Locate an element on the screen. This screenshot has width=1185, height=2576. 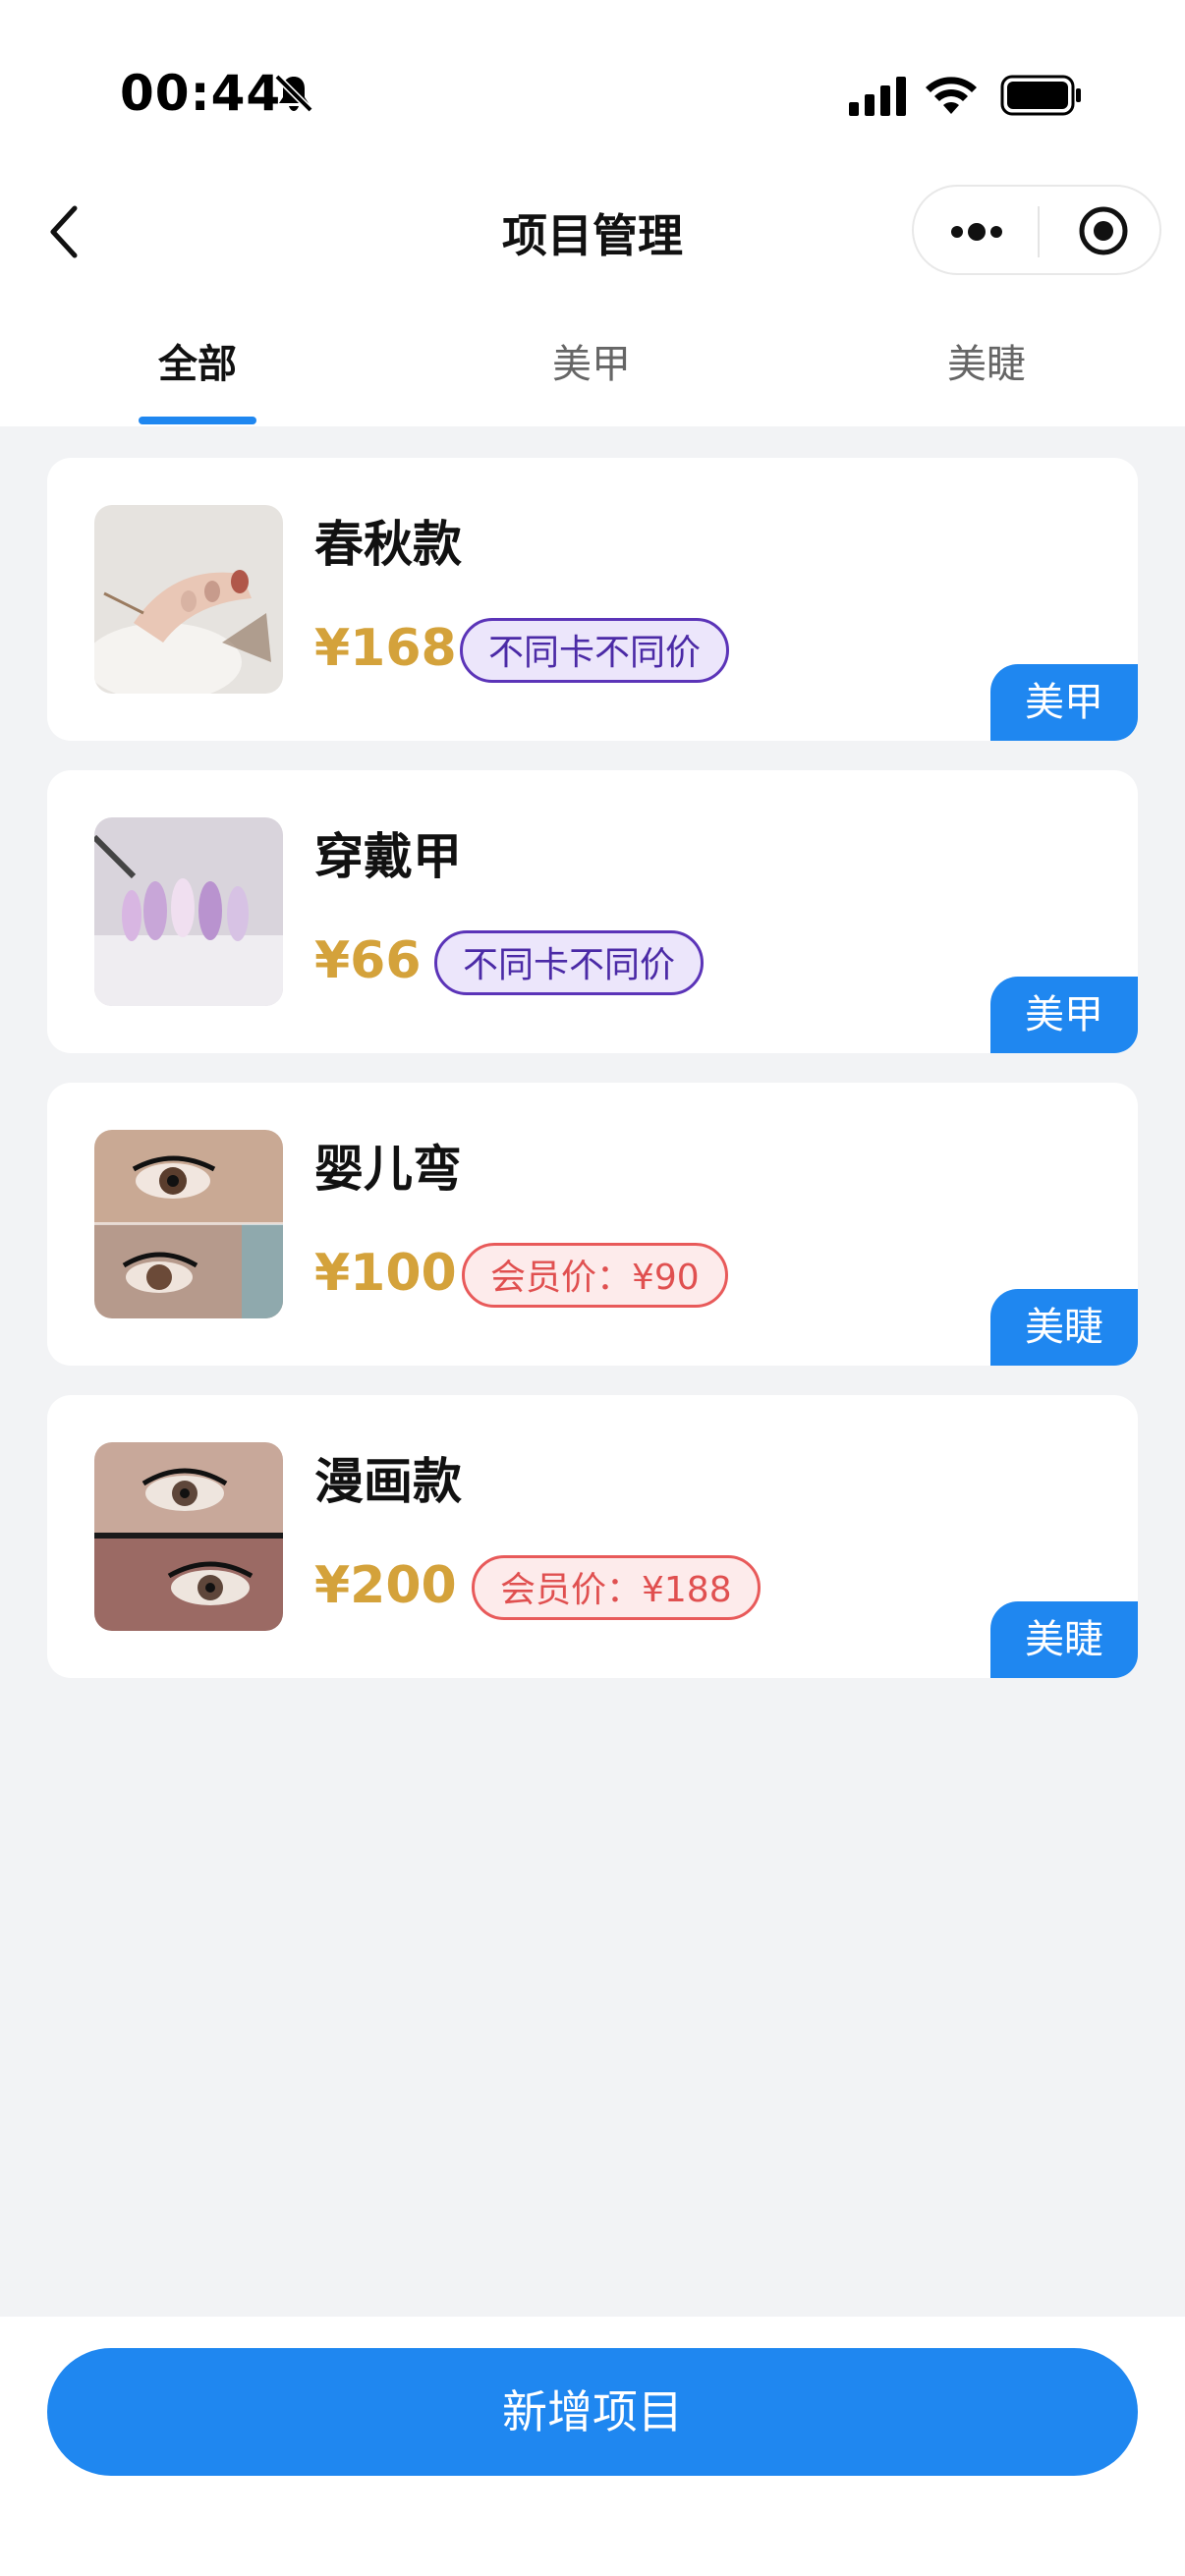
project-name: 漫画款 is located at coordinates (388, 1481).